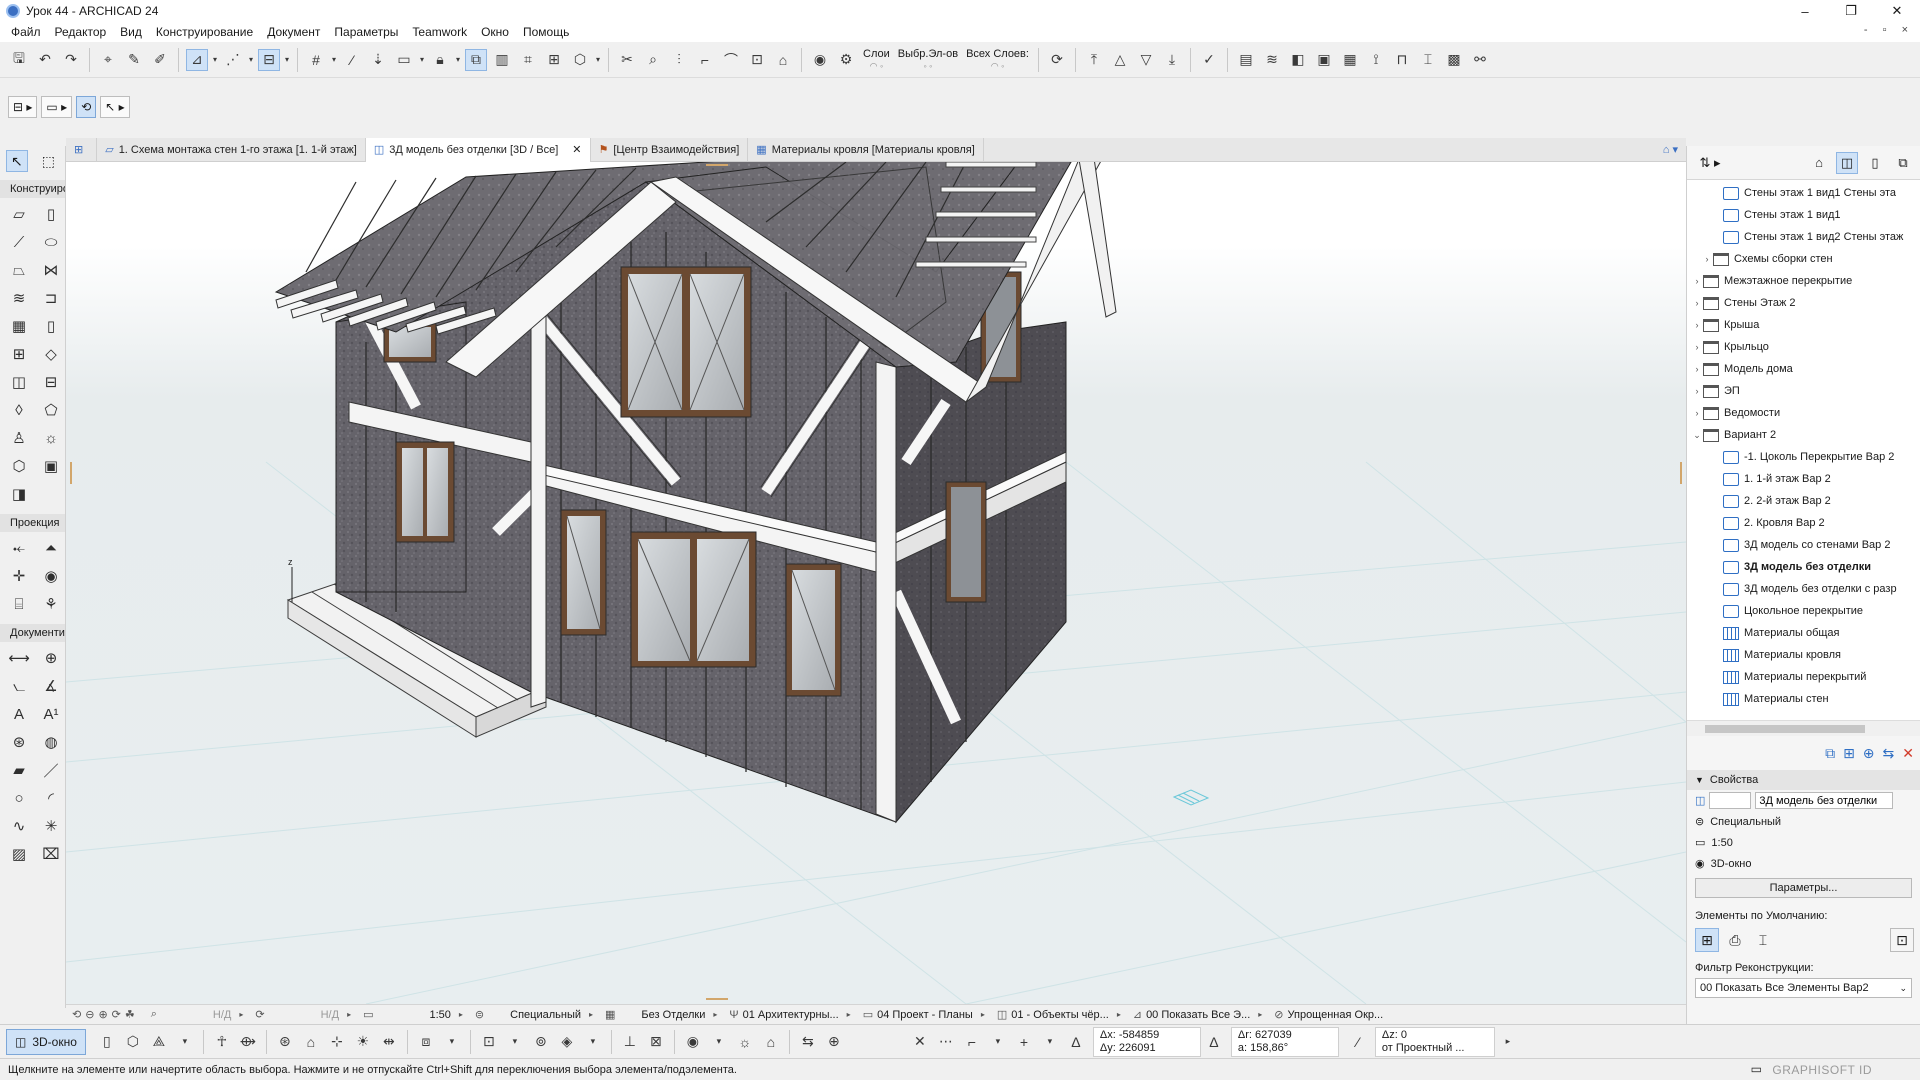  What do you see at coordinates (661, 1015) in the screenshot?
I see `surface-finish-dropdown: ▦ Без Отделки ▸` at bounding box center [661, 1015].